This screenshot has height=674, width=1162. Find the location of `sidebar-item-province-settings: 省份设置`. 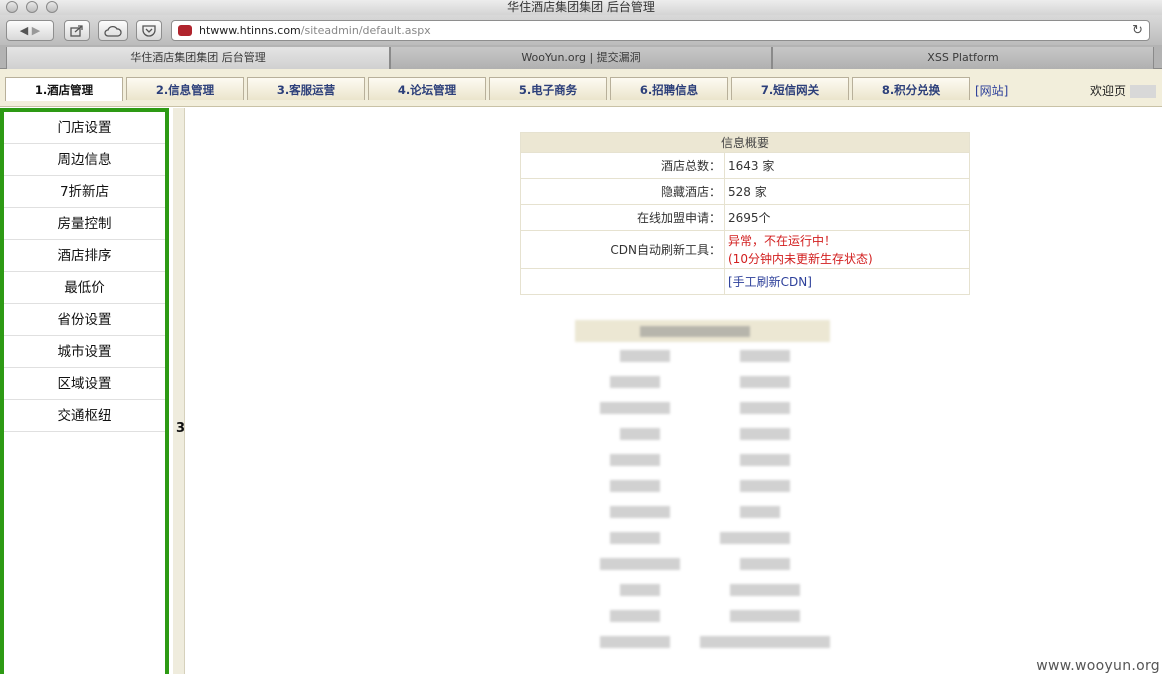

sidebar-item-province-settings: 省份设置 is located at coordinates (84, 320).